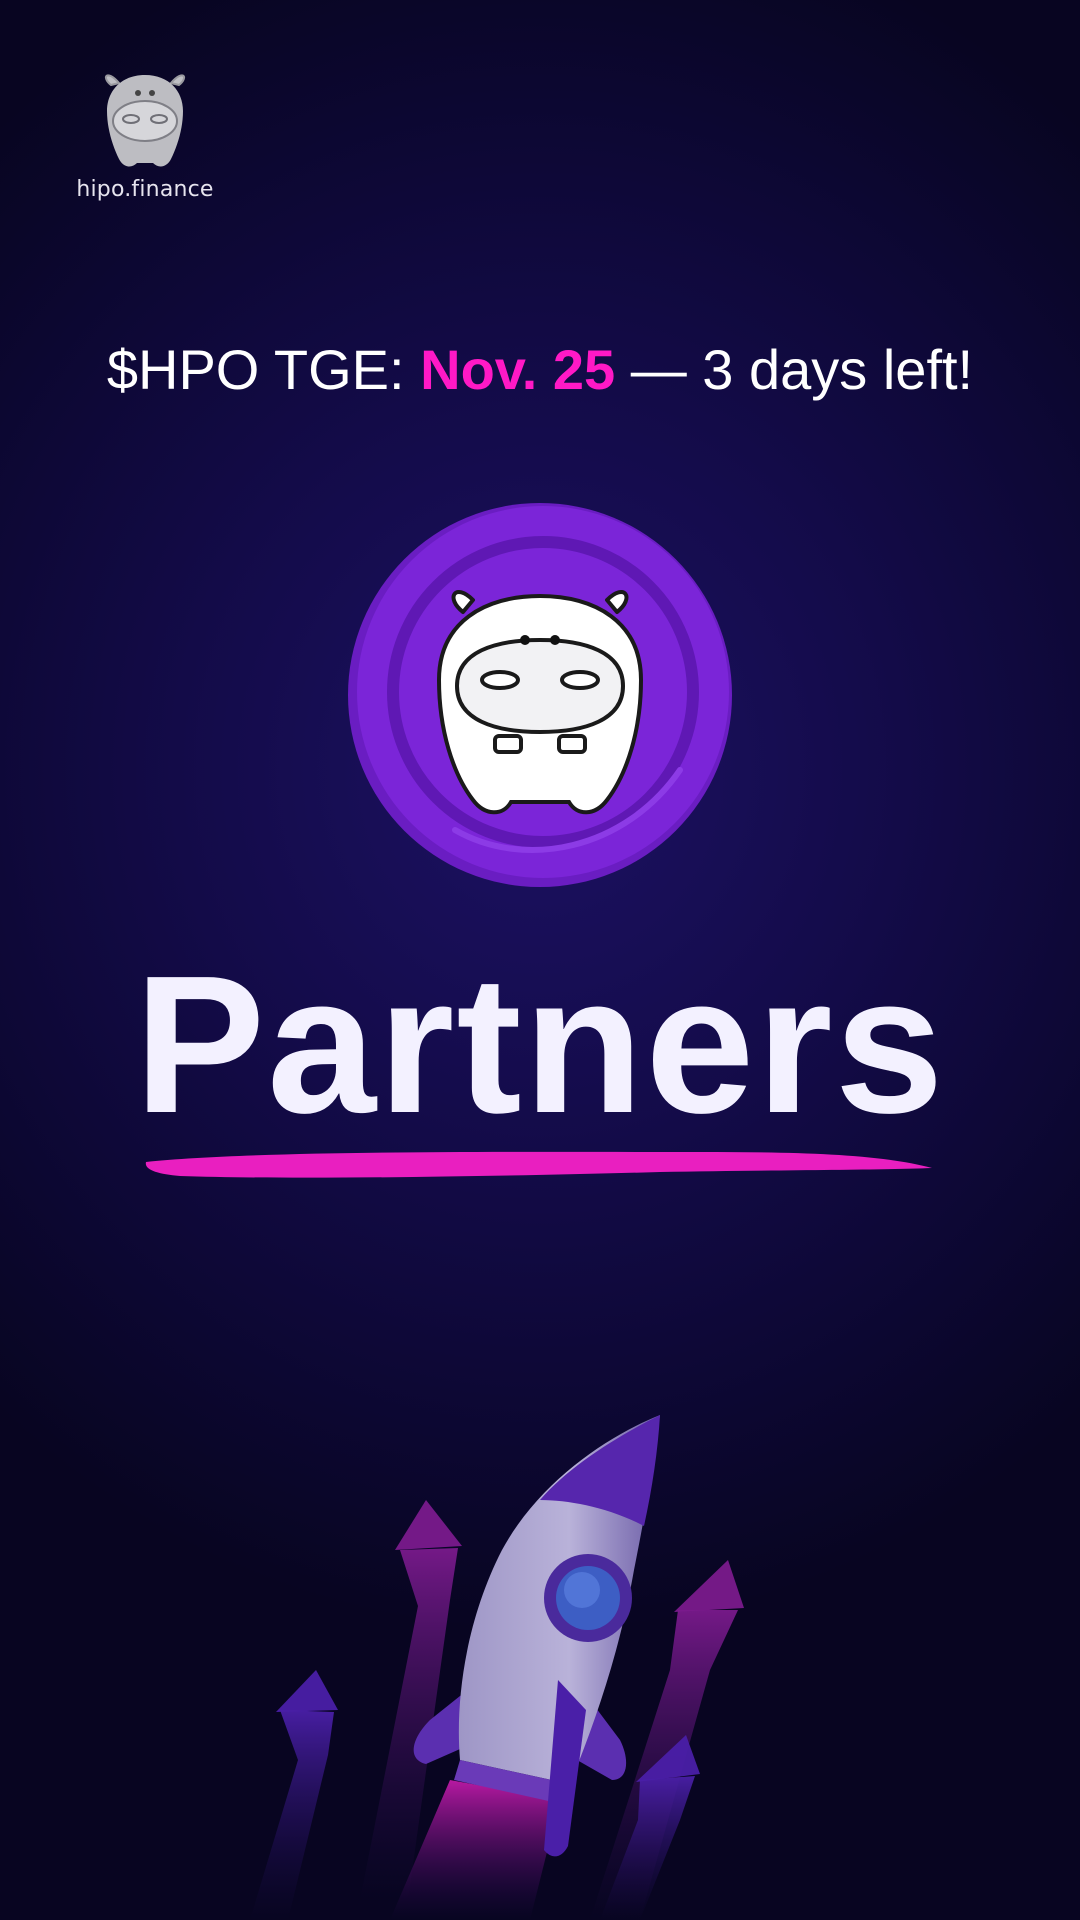 This screenshot has width=1080, height=1920. I want to click on hippo-coin-icon, so click(540, 695).